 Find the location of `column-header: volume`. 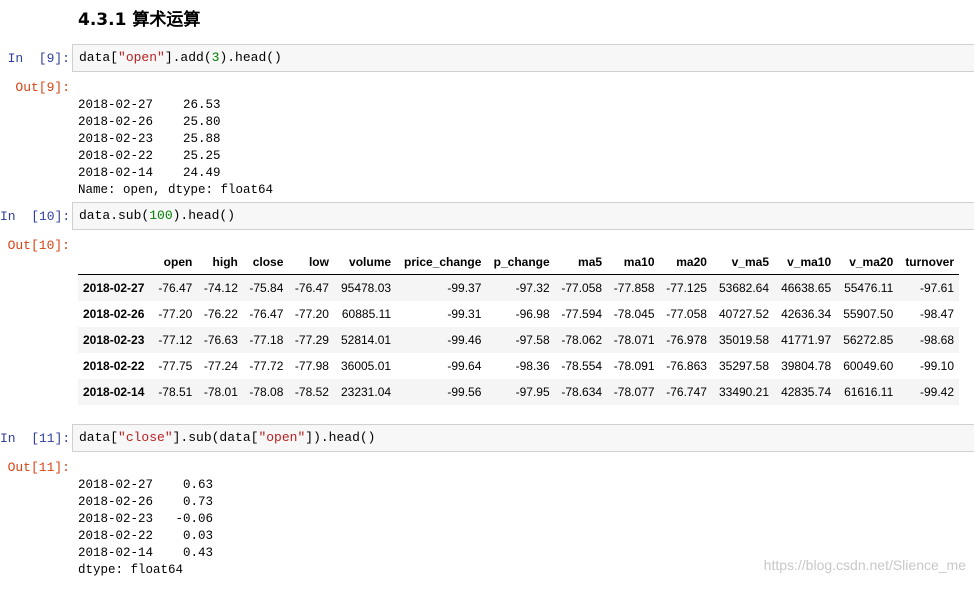

column-header: volume is located at coordinates (365, 262).